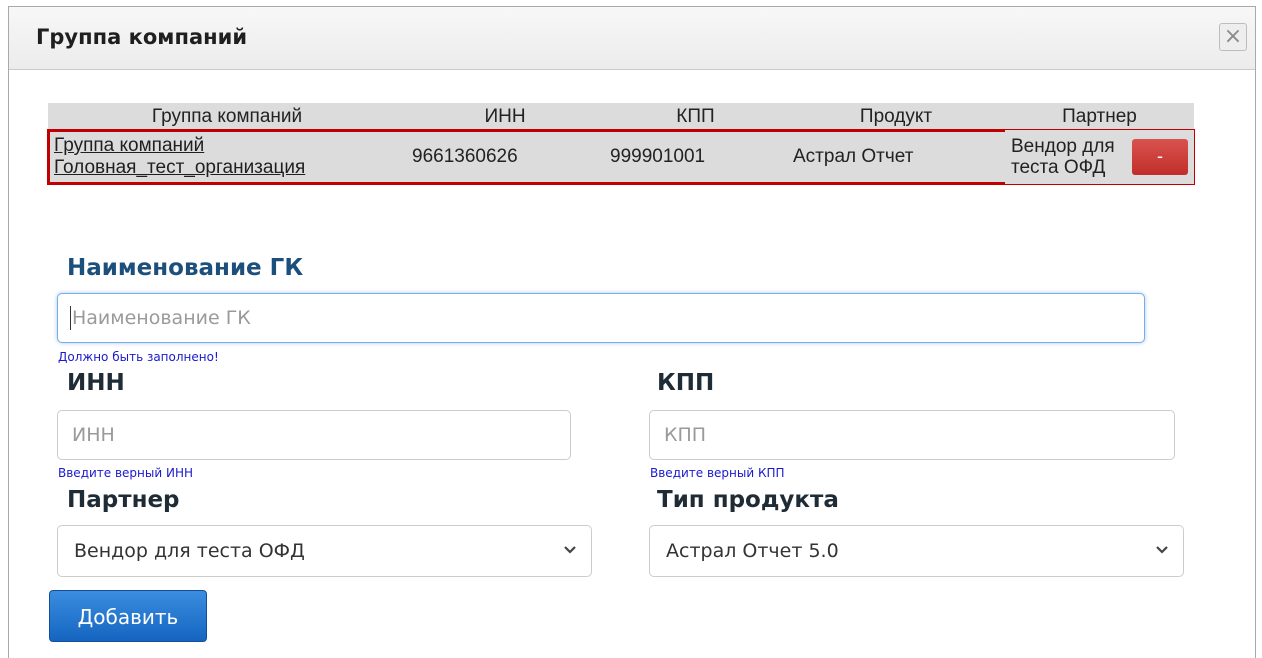  Describe the element at coordinates (125, 473) in the screenshot. I see `inn-hint: Введите верный ИНН` at that location.